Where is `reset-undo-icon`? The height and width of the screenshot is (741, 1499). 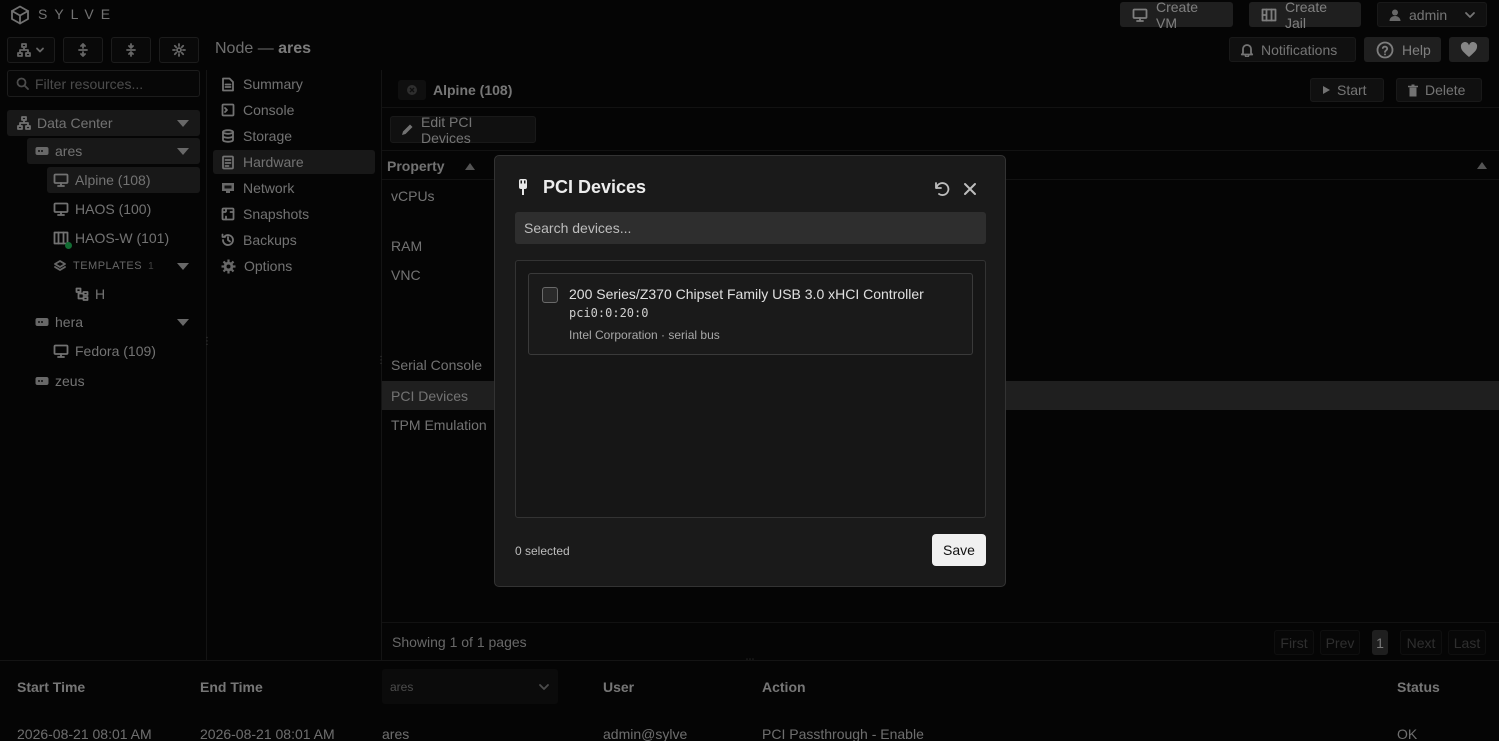 reset-undo-icon is located at coordinates (942, 189).